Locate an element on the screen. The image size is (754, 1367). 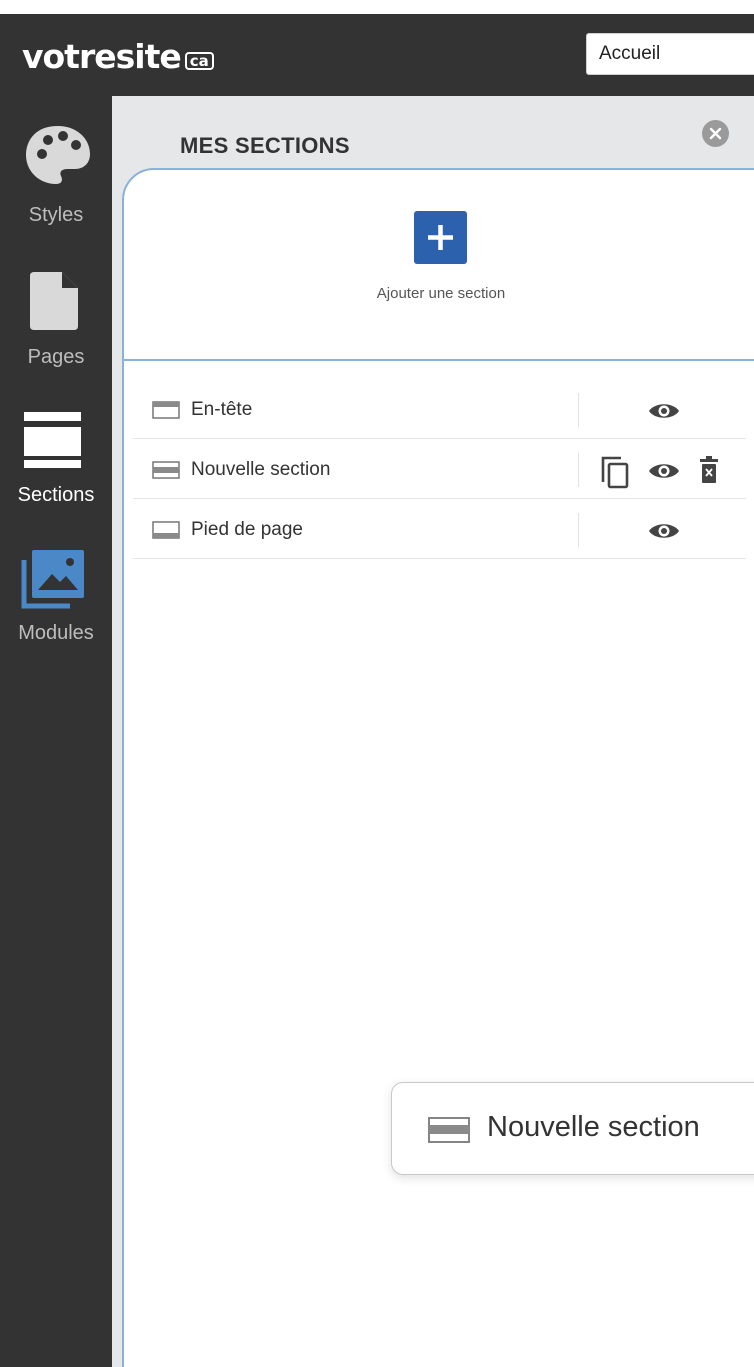
section-drag-icon is located at coordinates (449, 1130).